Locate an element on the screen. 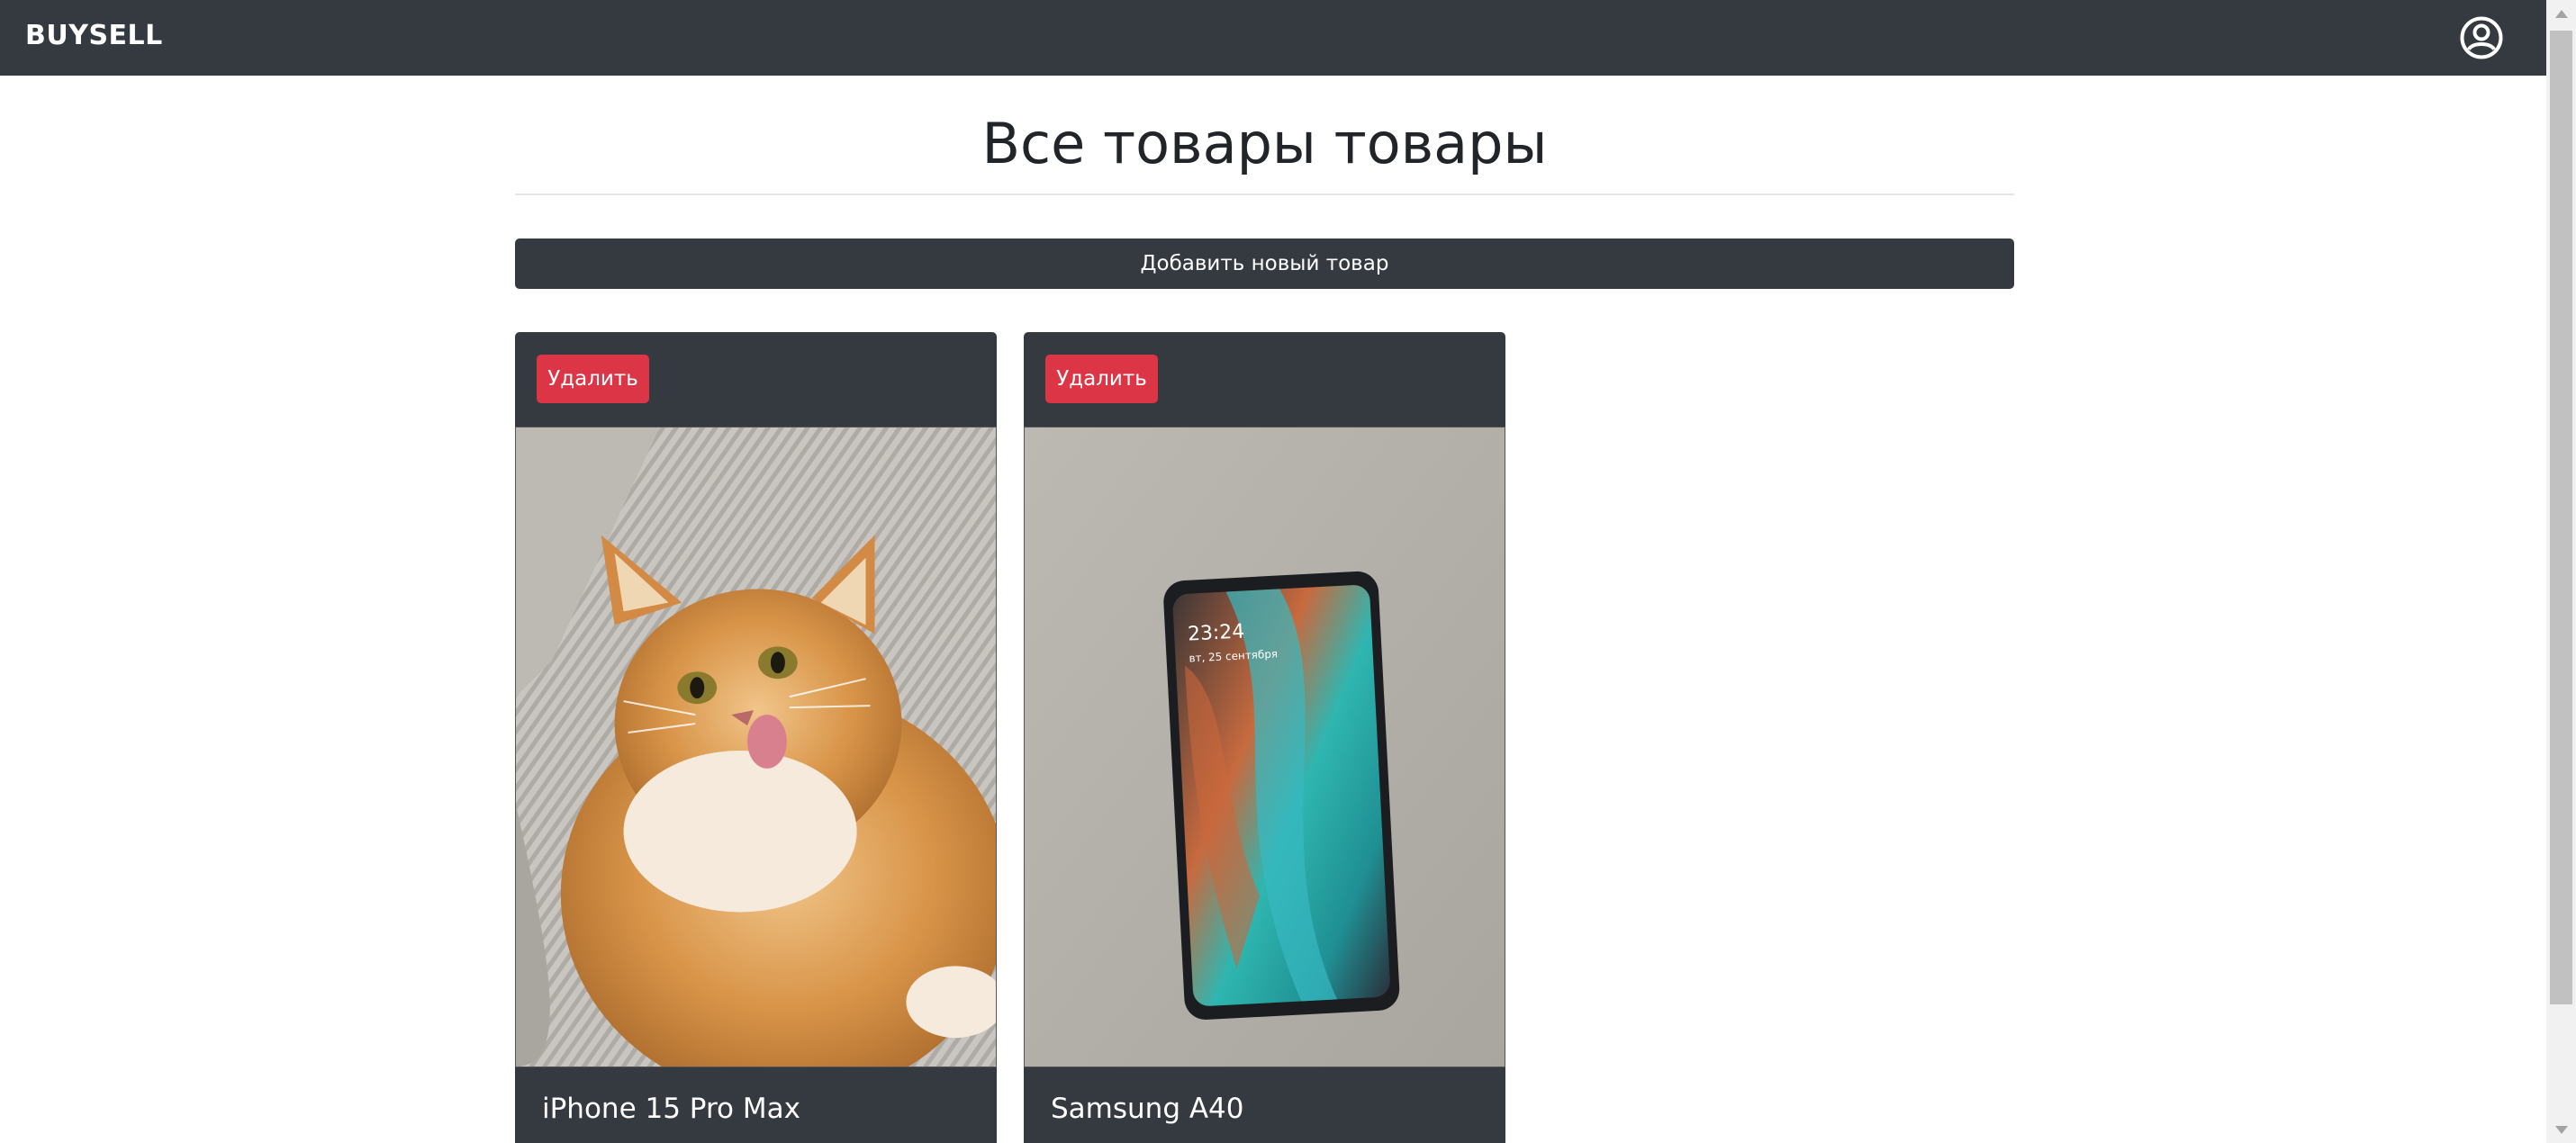  svg-text: 23:24 is located at coordinates (1215, 633).